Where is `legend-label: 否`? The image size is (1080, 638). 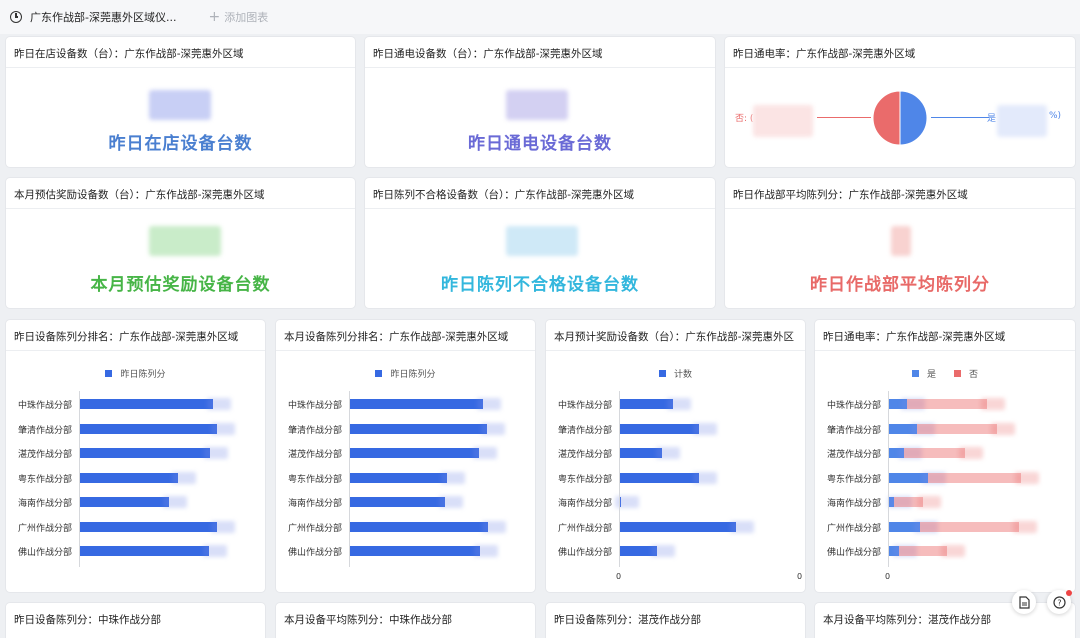 legend-label: 否 is located at coordinates (974, 375).